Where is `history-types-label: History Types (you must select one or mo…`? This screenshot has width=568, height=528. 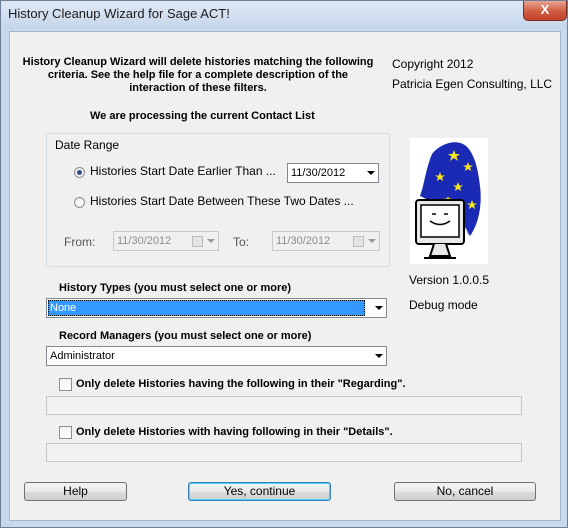 history-types-label: History Types (you must select one or mo… is located at coordinates (175, 288).